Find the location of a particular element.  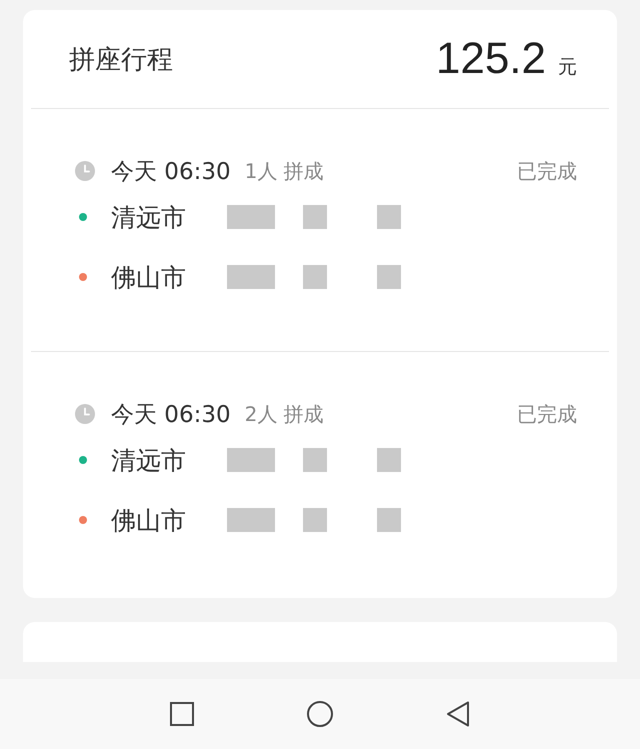

recent-apps-icon is located at coordinates (182, 714).